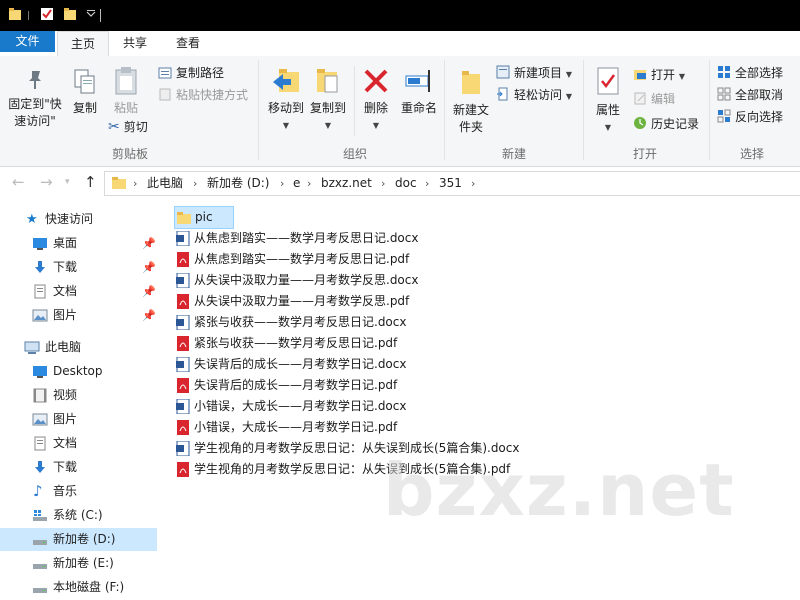 The width and height of the screenshot is (800, 600). Describe the element at coordinates (65, 243) in the screenshot. I see `nav-item-label: 桌面` at that location.